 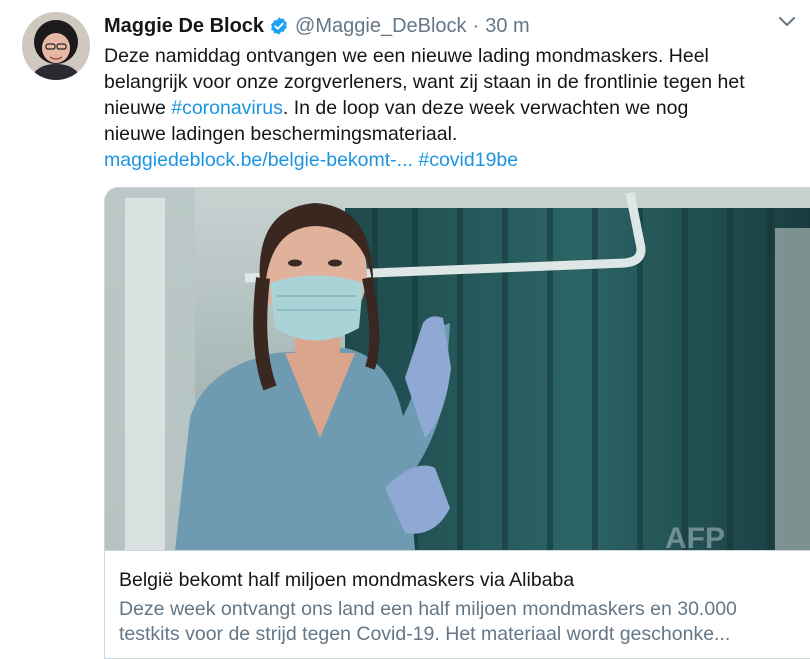 I want to click on hashtag-covid19be-link: #covid19be, so click(x=468, y=160).